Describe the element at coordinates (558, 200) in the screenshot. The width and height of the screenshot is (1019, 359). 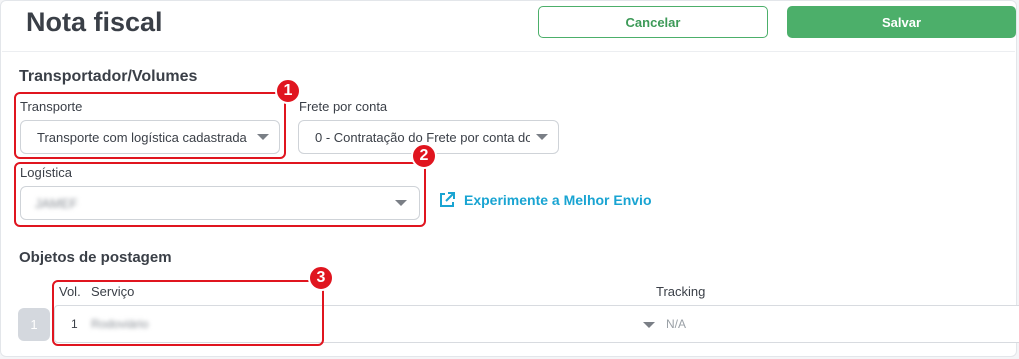
I see `melhor-envio-label: Experimente a Melhor Envio` at that location.